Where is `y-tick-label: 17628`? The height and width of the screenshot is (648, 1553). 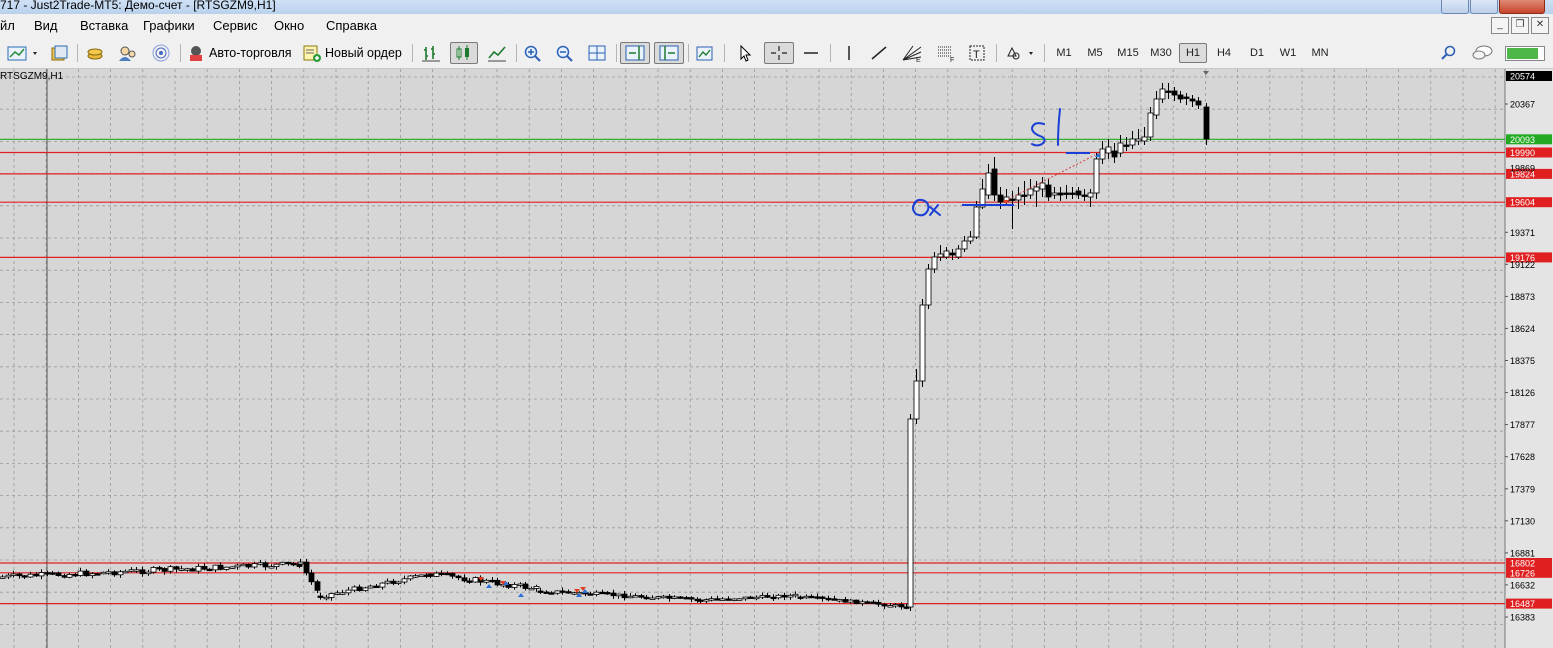 y-tick-label: 17628 is located at coordinates (1522, 457).